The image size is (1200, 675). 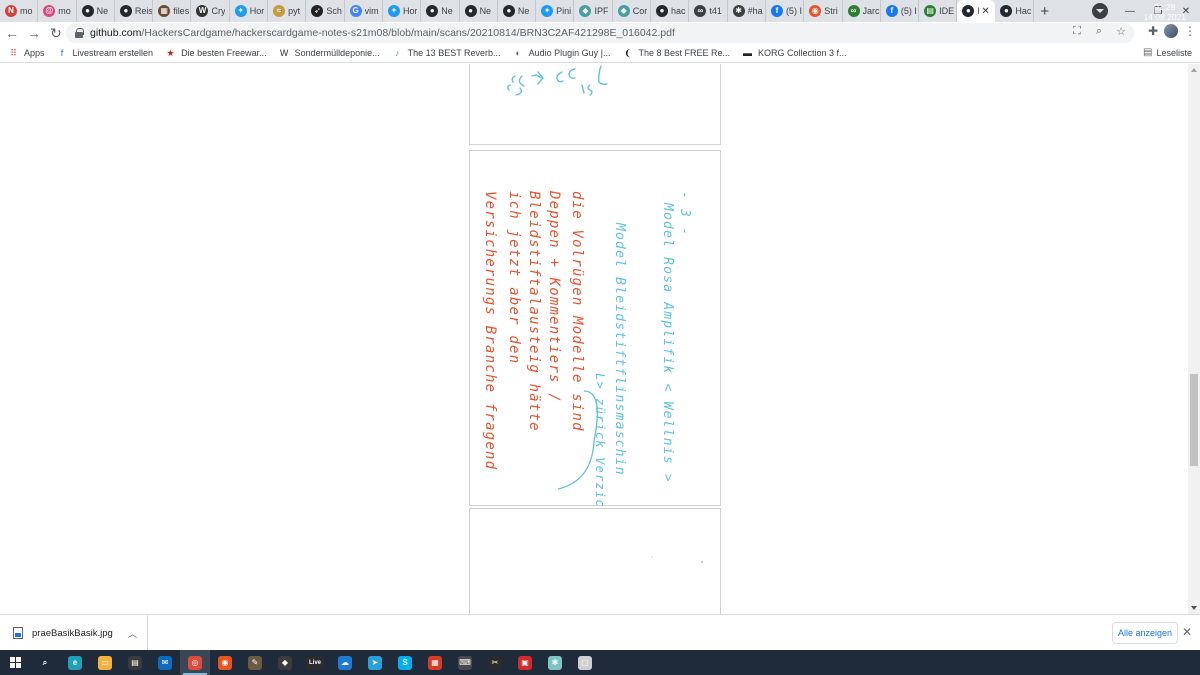 What do you see at coordinates (45, 662) in the screenshot?
I see `taskbar-button: ⌕` at bounding box center [45, 662].